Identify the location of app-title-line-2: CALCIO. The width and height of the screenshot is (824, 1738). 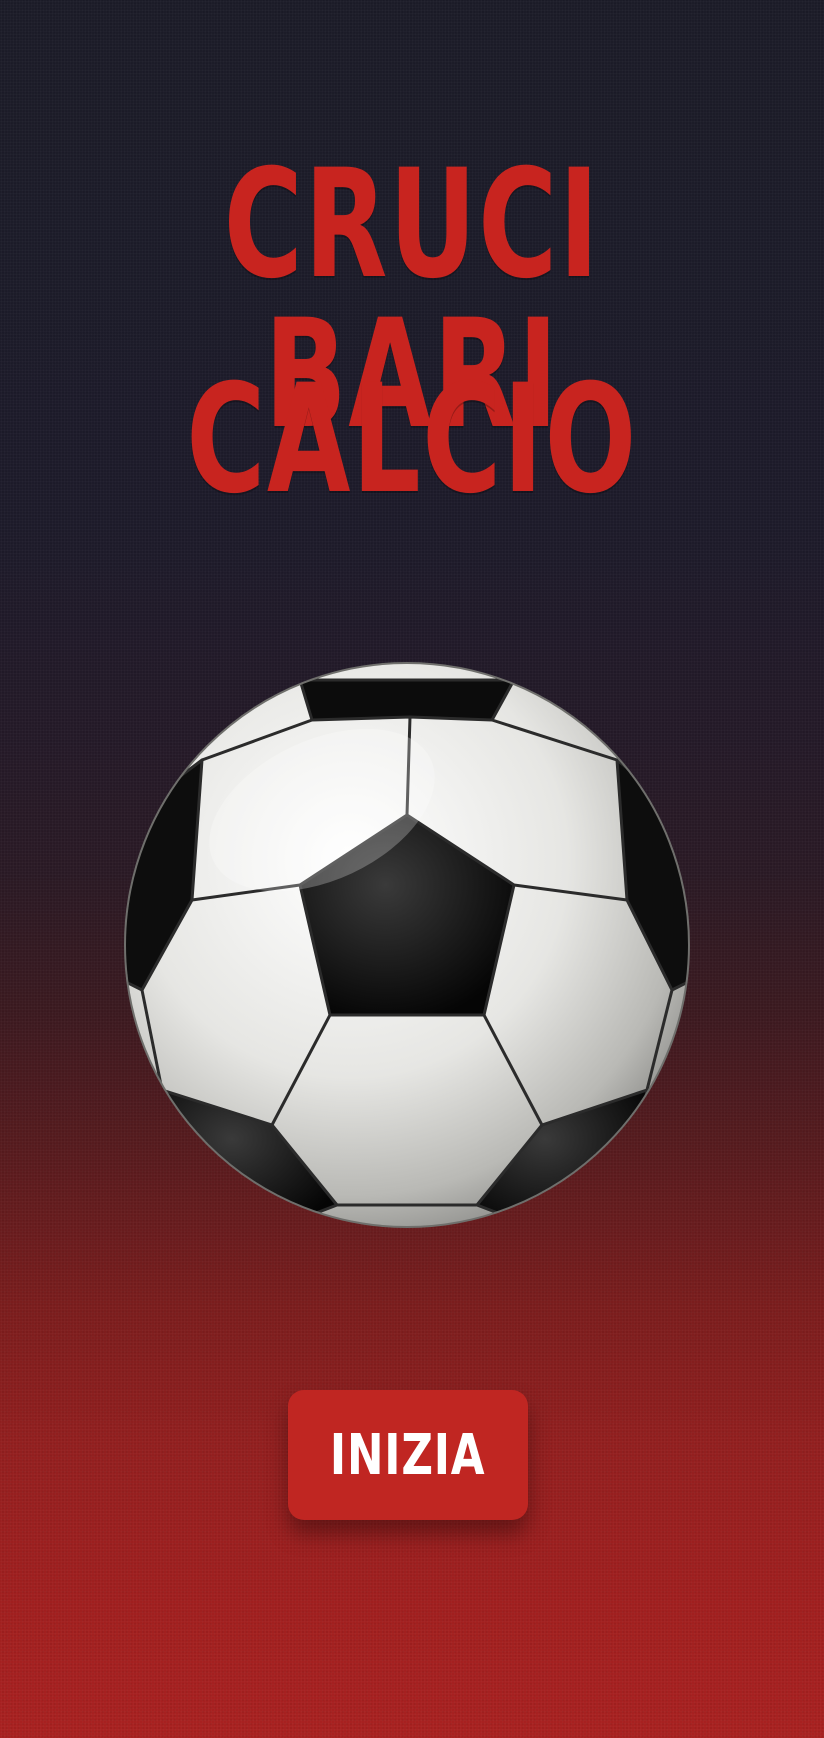
(412, 440).